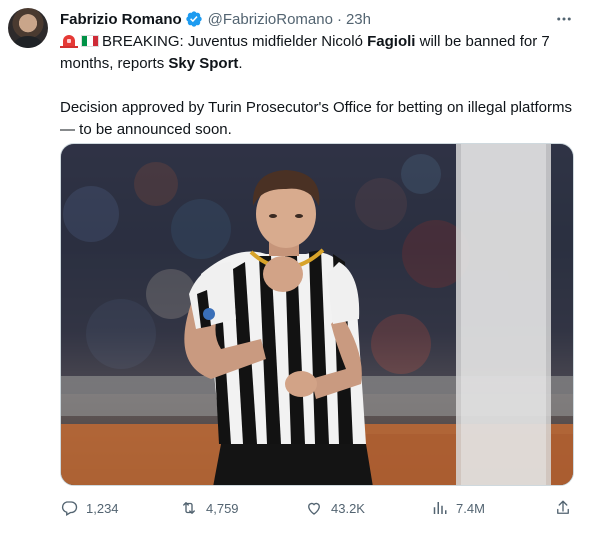  Describe the element at coordinates (102, 508) in the screenshot. I see `reply-count: 1,234` at that location.